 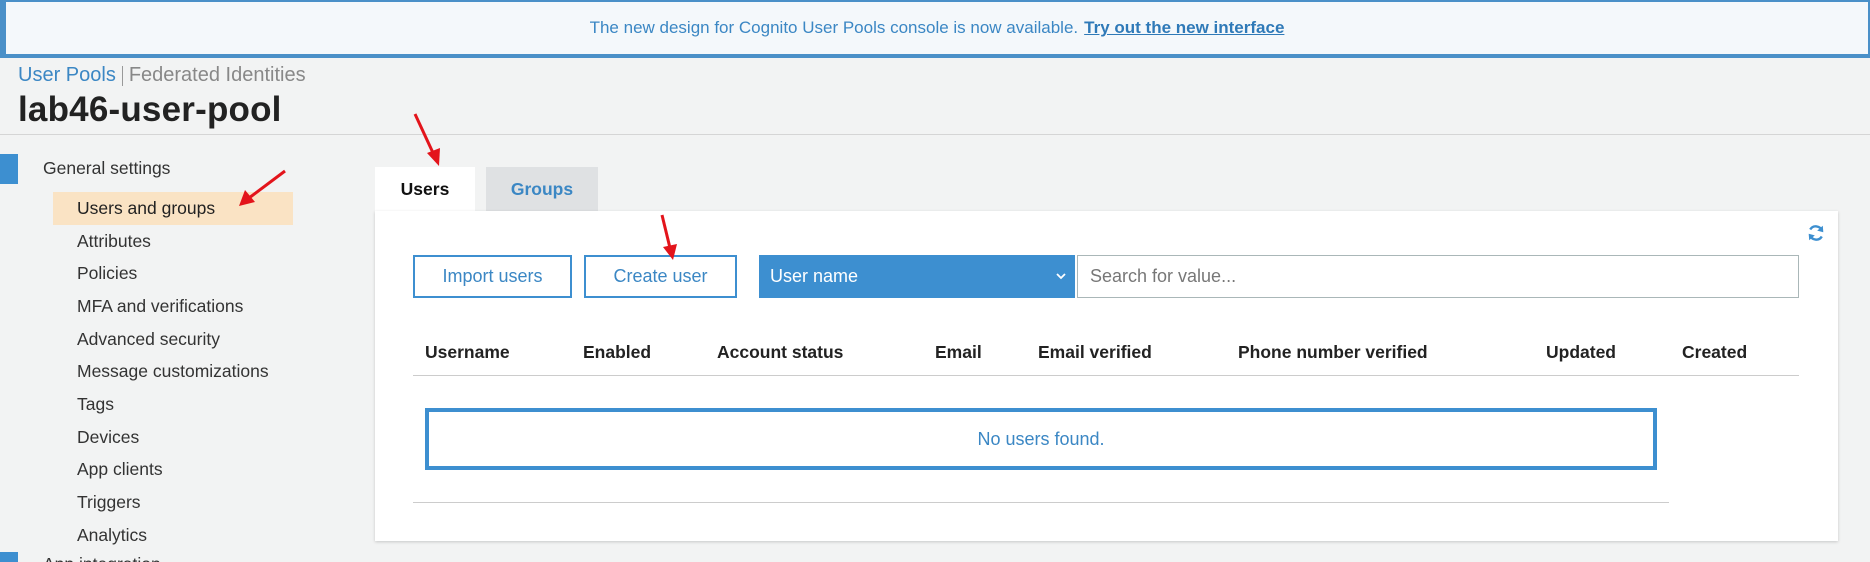 What do you see at coordinates (1714, 352) in the screenshot?
I see `column-header-created: Created` at bounding box center [1714, 352].